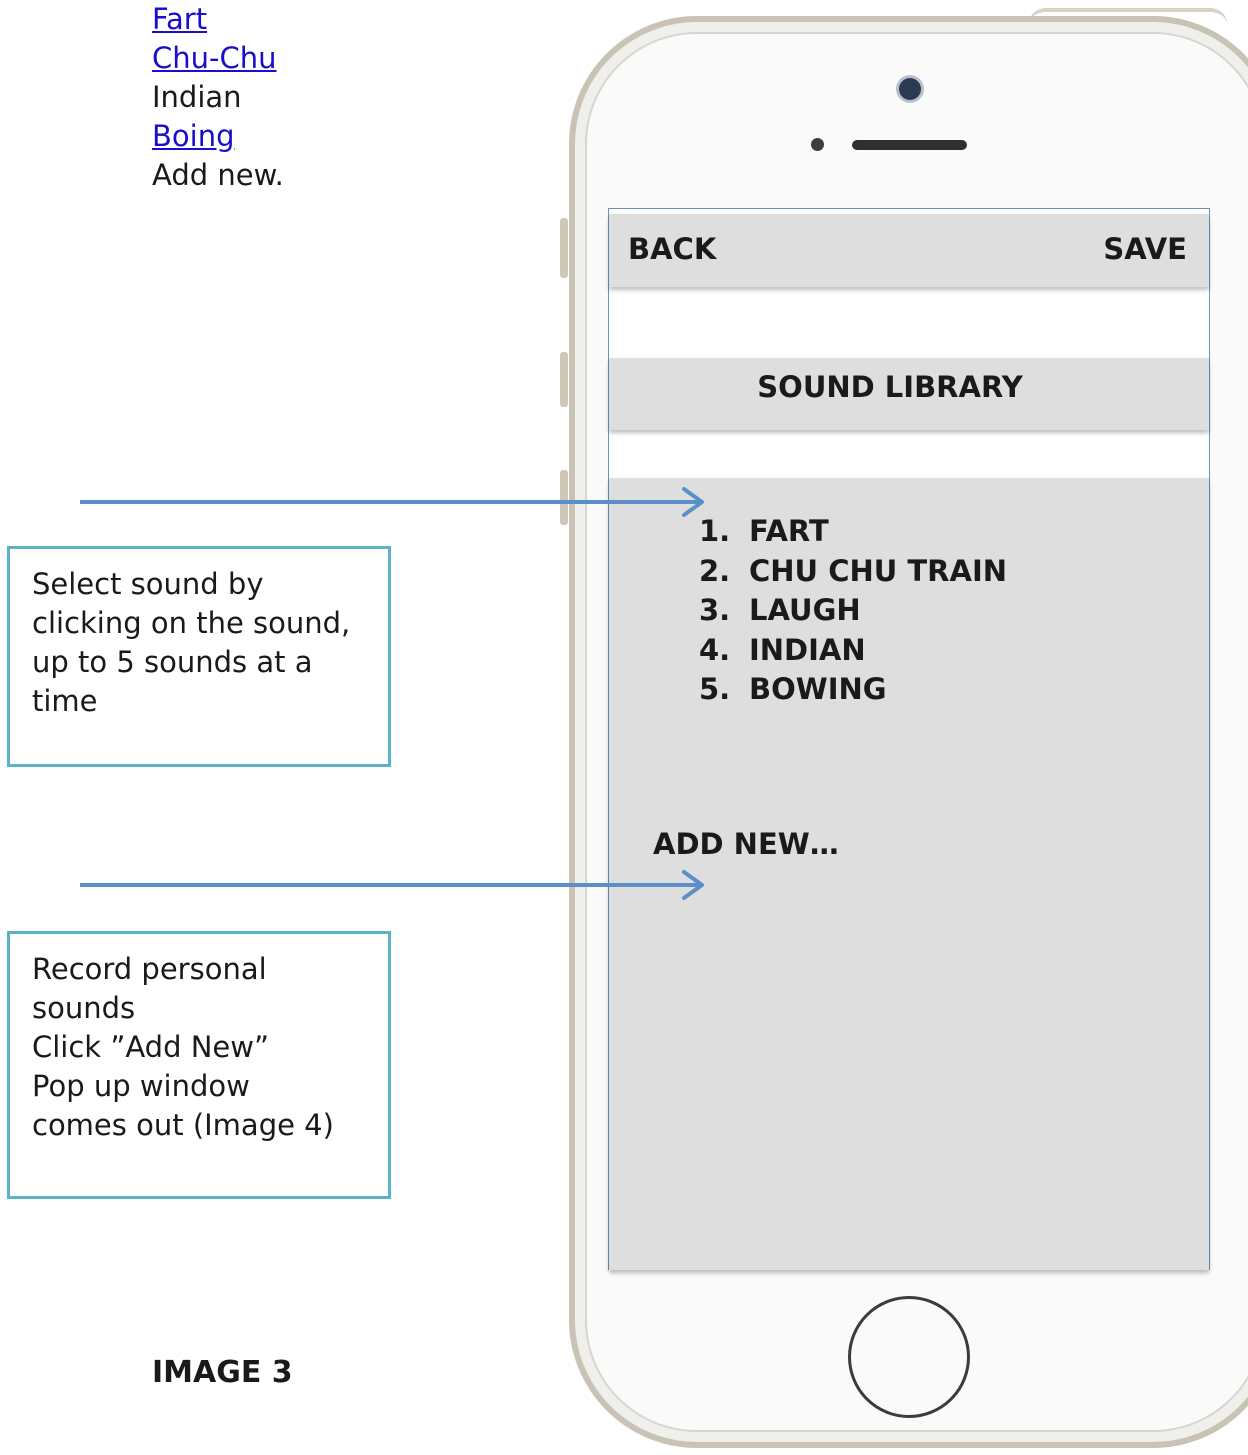 This screenshot has width=1248, height=1455. I want to click on note-line: up to 5 sounds at a, so click(172, 662).